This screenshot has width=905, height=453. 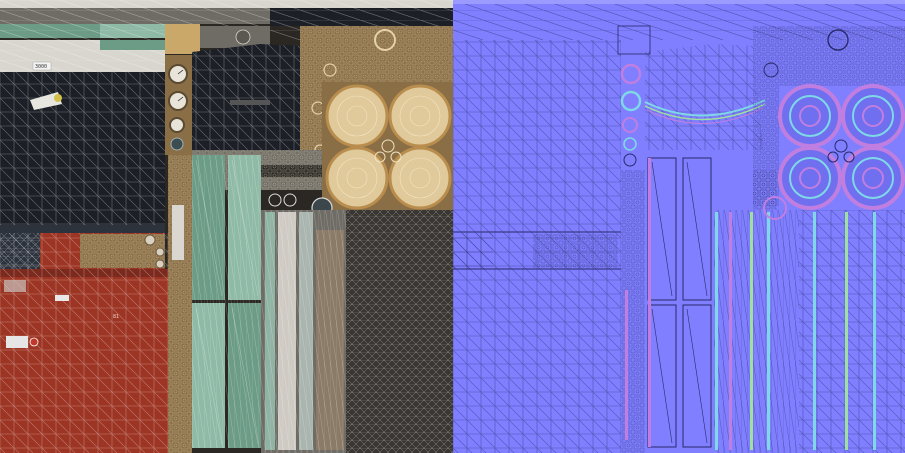 I want to click on normal-mid-strips, so click(x=535, y=251).